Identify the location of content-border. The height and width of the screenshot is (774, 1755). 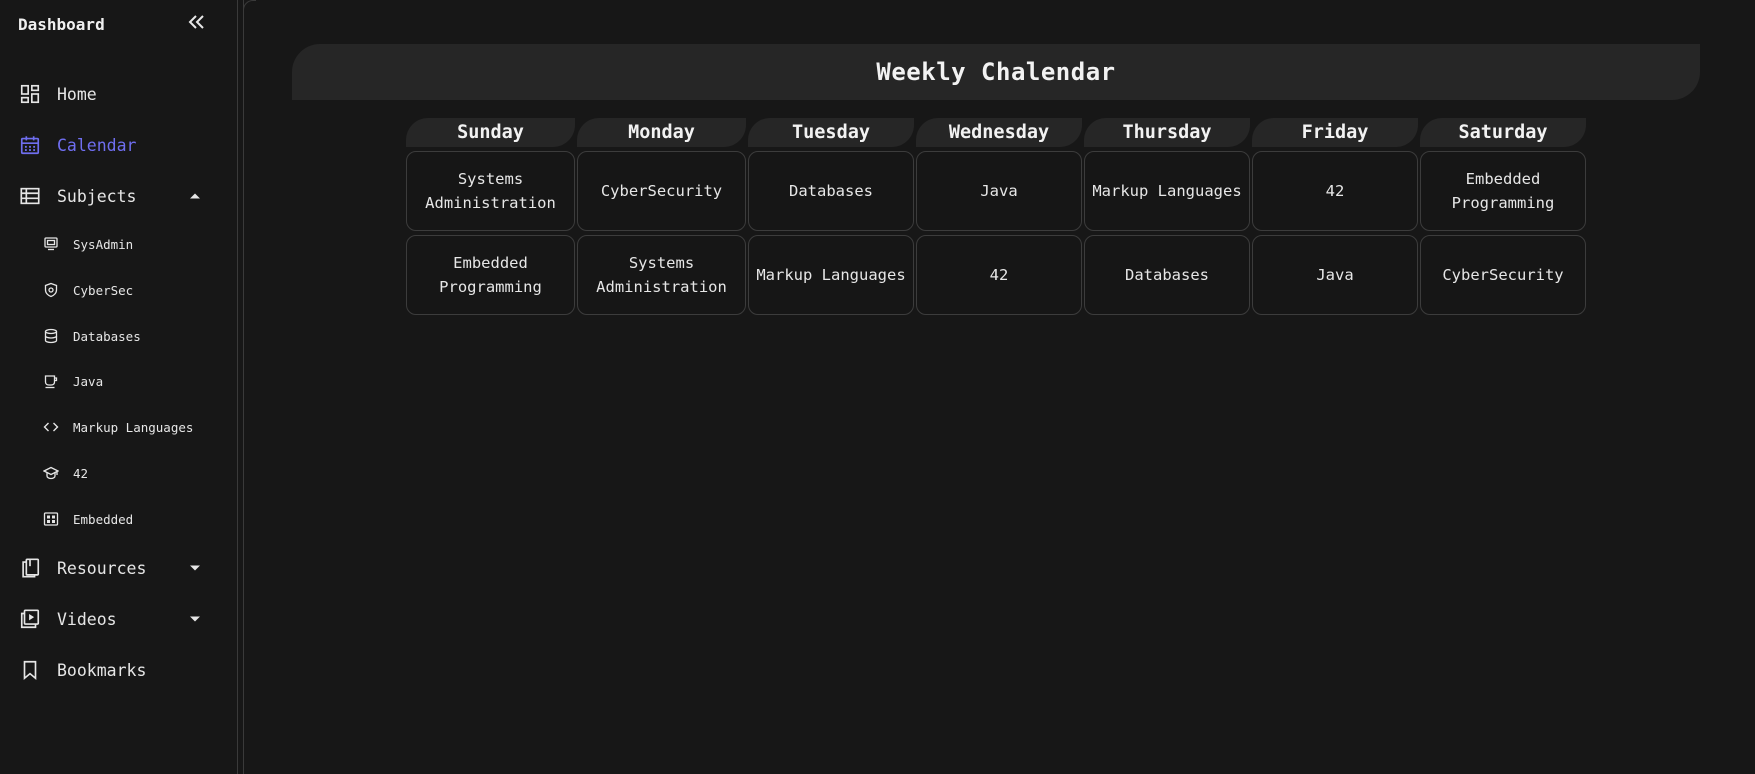
(243, 387).